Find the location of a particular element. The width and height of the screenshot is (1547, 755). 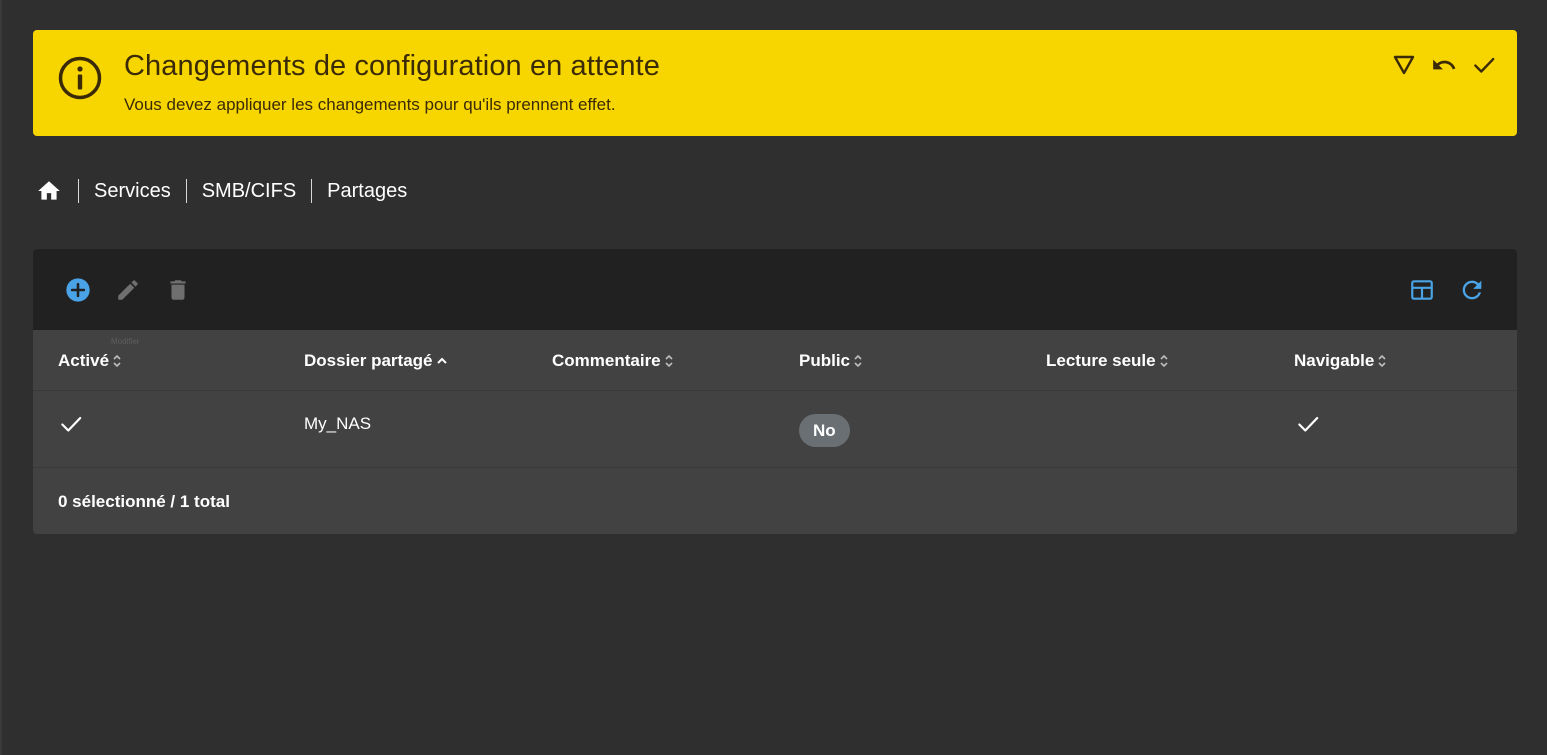

column-header-shared-folder: Dossier partagé is located at coordinates (376, 360).